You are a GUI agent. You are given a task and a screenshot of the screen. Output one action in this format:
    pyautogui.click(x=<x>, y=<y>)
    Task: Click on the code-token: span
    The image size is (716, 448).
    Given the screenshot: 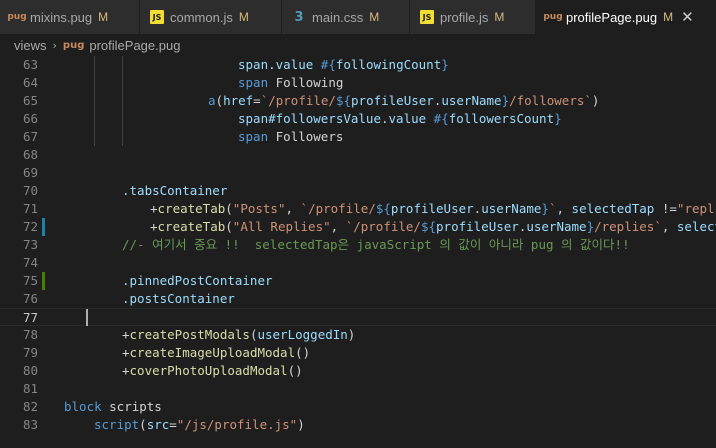 What is the action you would take?
    pyautogui.click(x=257, y=82)
    